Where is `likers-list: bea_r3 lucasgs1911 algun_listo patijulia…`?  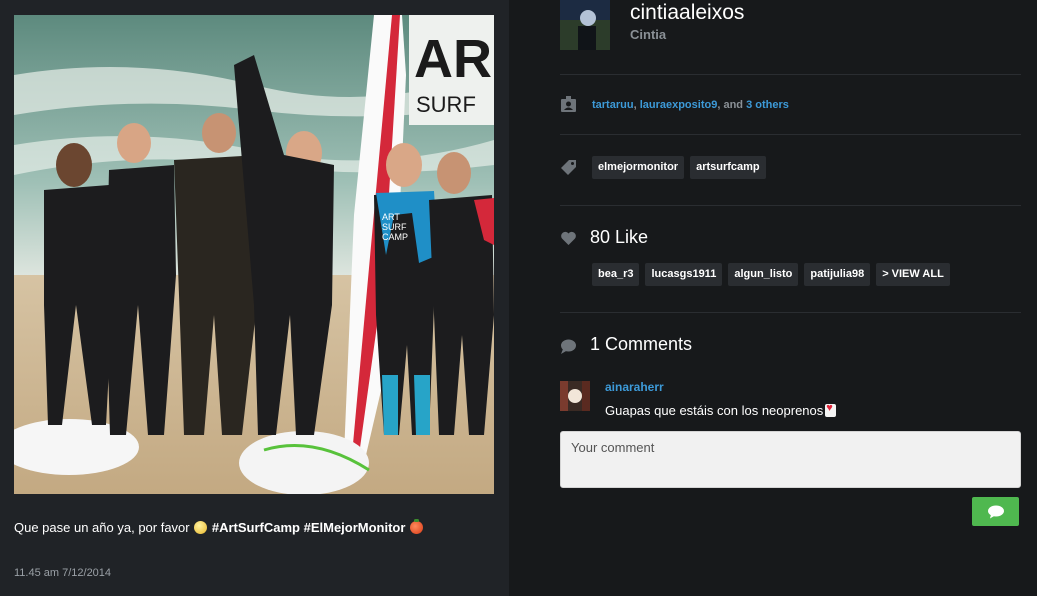
likers-list: bea_r3 lucasgs1911 algun_listo patijulia… is located at coordinates (771, 274).